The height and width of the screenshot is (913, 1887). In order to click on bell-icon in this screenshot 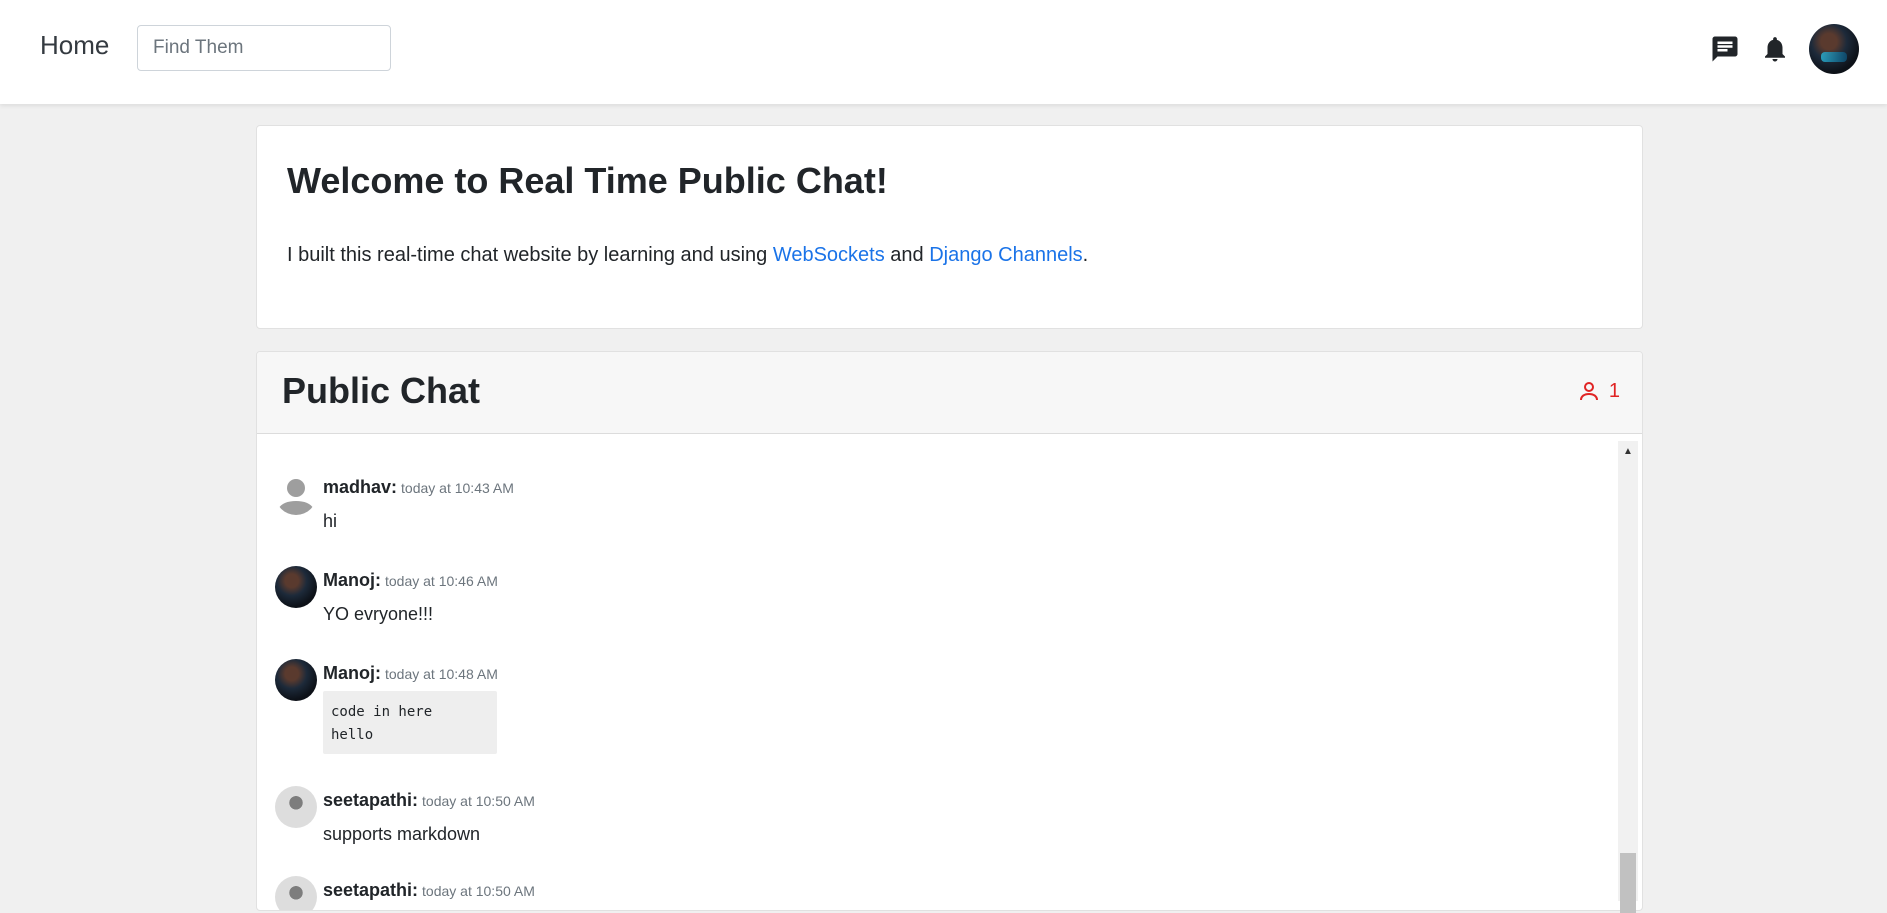, I will do `click(1775, 49)`.